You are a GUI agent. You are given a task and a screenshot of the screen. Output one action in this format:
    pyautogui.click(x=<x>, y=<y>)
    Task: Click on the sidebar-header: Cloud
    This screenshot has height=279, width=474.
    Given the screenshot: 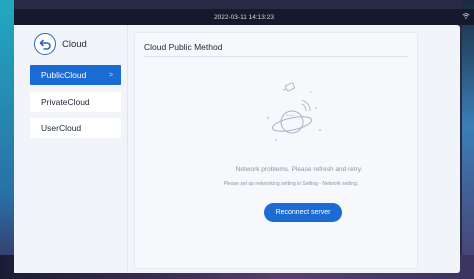 What is the action you would take?
    pyautogui.click(x=60, y=44)
    